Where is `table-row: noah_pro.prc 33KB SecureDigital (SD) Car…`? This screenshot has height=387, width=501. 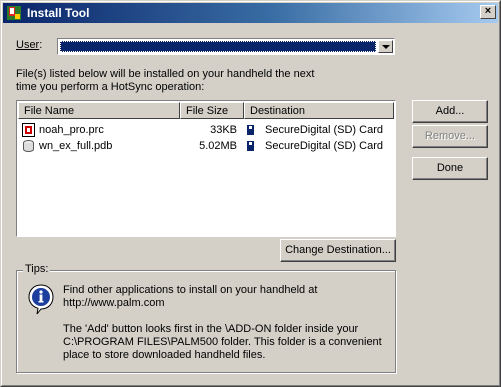 table-row: noah_pro.prc 33KB SecureDigital (SD) Car… is located at coordinates (206, 130).